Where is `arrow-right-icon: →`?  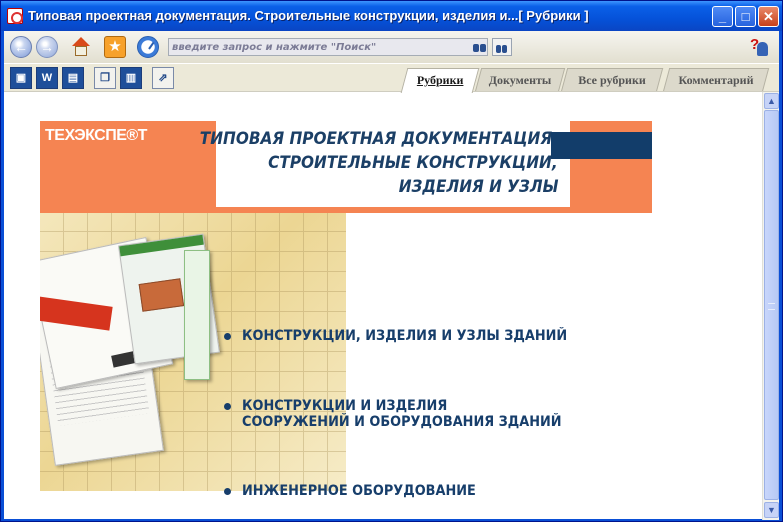
arrow-right-icon: → is located at coordinates (47, 47).